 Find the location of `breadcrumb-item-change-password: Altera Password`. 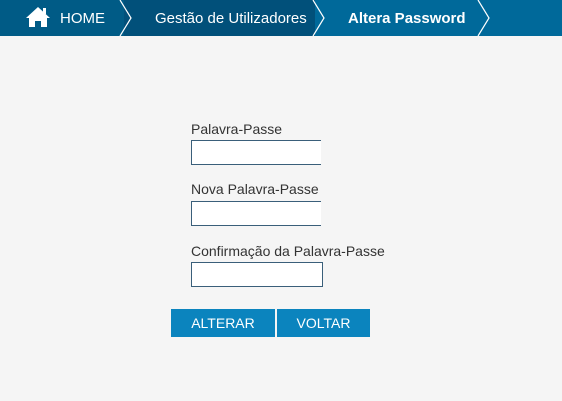

breadcrumb-item-change-password: Altera Password is located at coordinates (438, 18).